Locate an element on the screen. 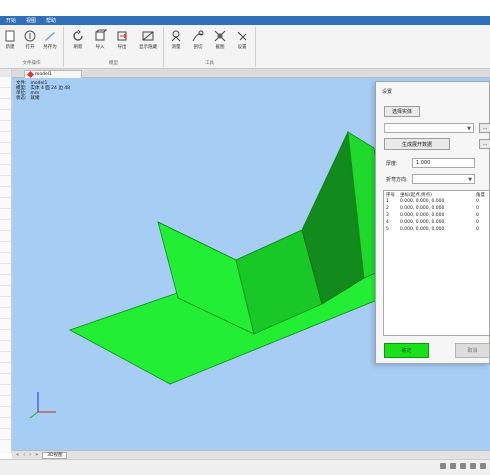 The height and width of the screenshot is (475, 490). import-button: 导入 is located at coordinates (100, 41).